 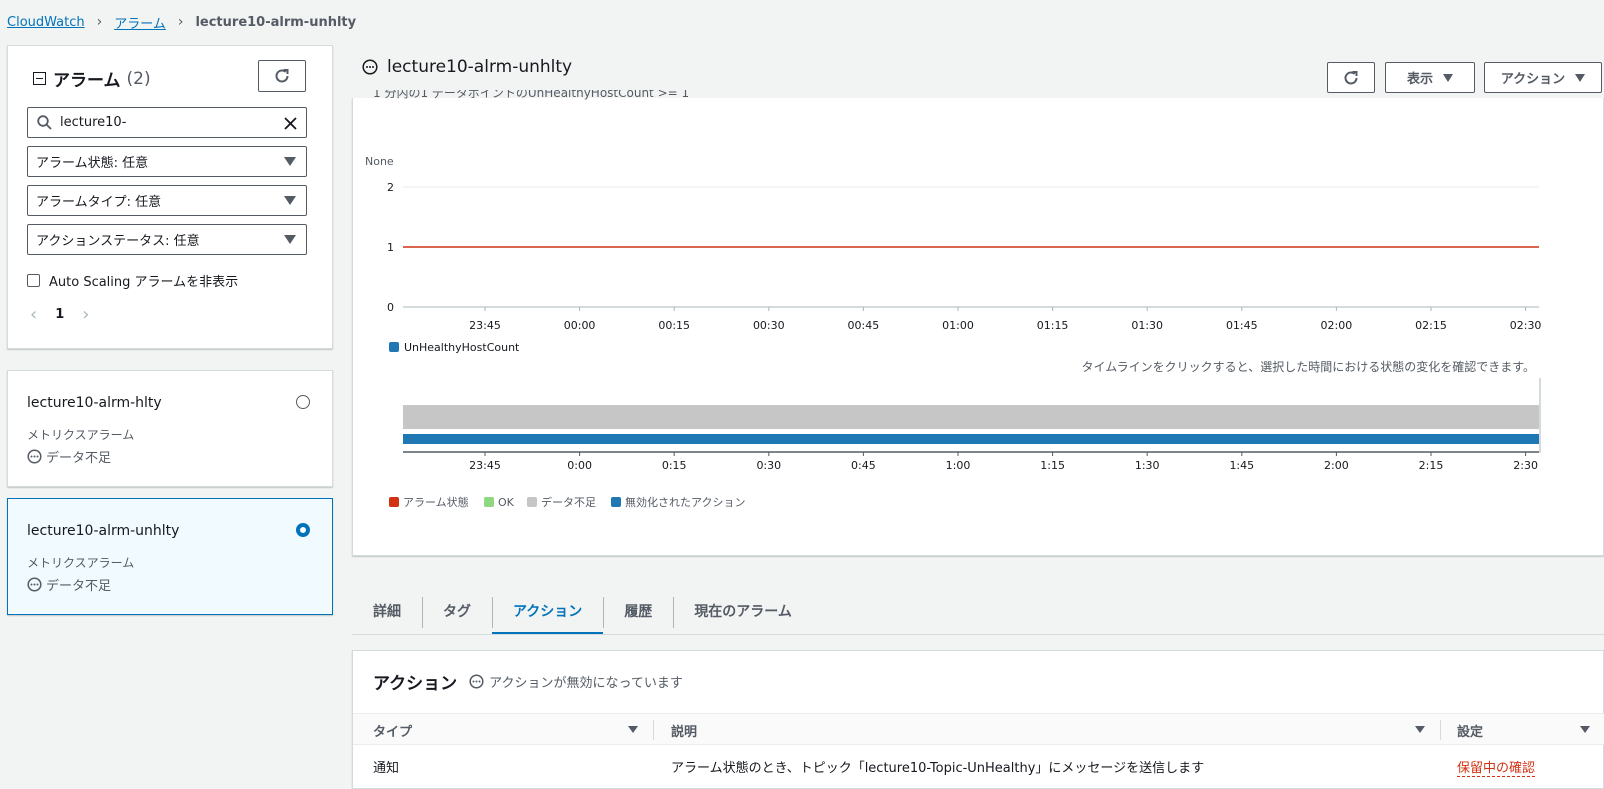 What do you see at coordinates (59, 314) in the screenshot?
I see `current-page: 1` at bounding box center [59, 314].